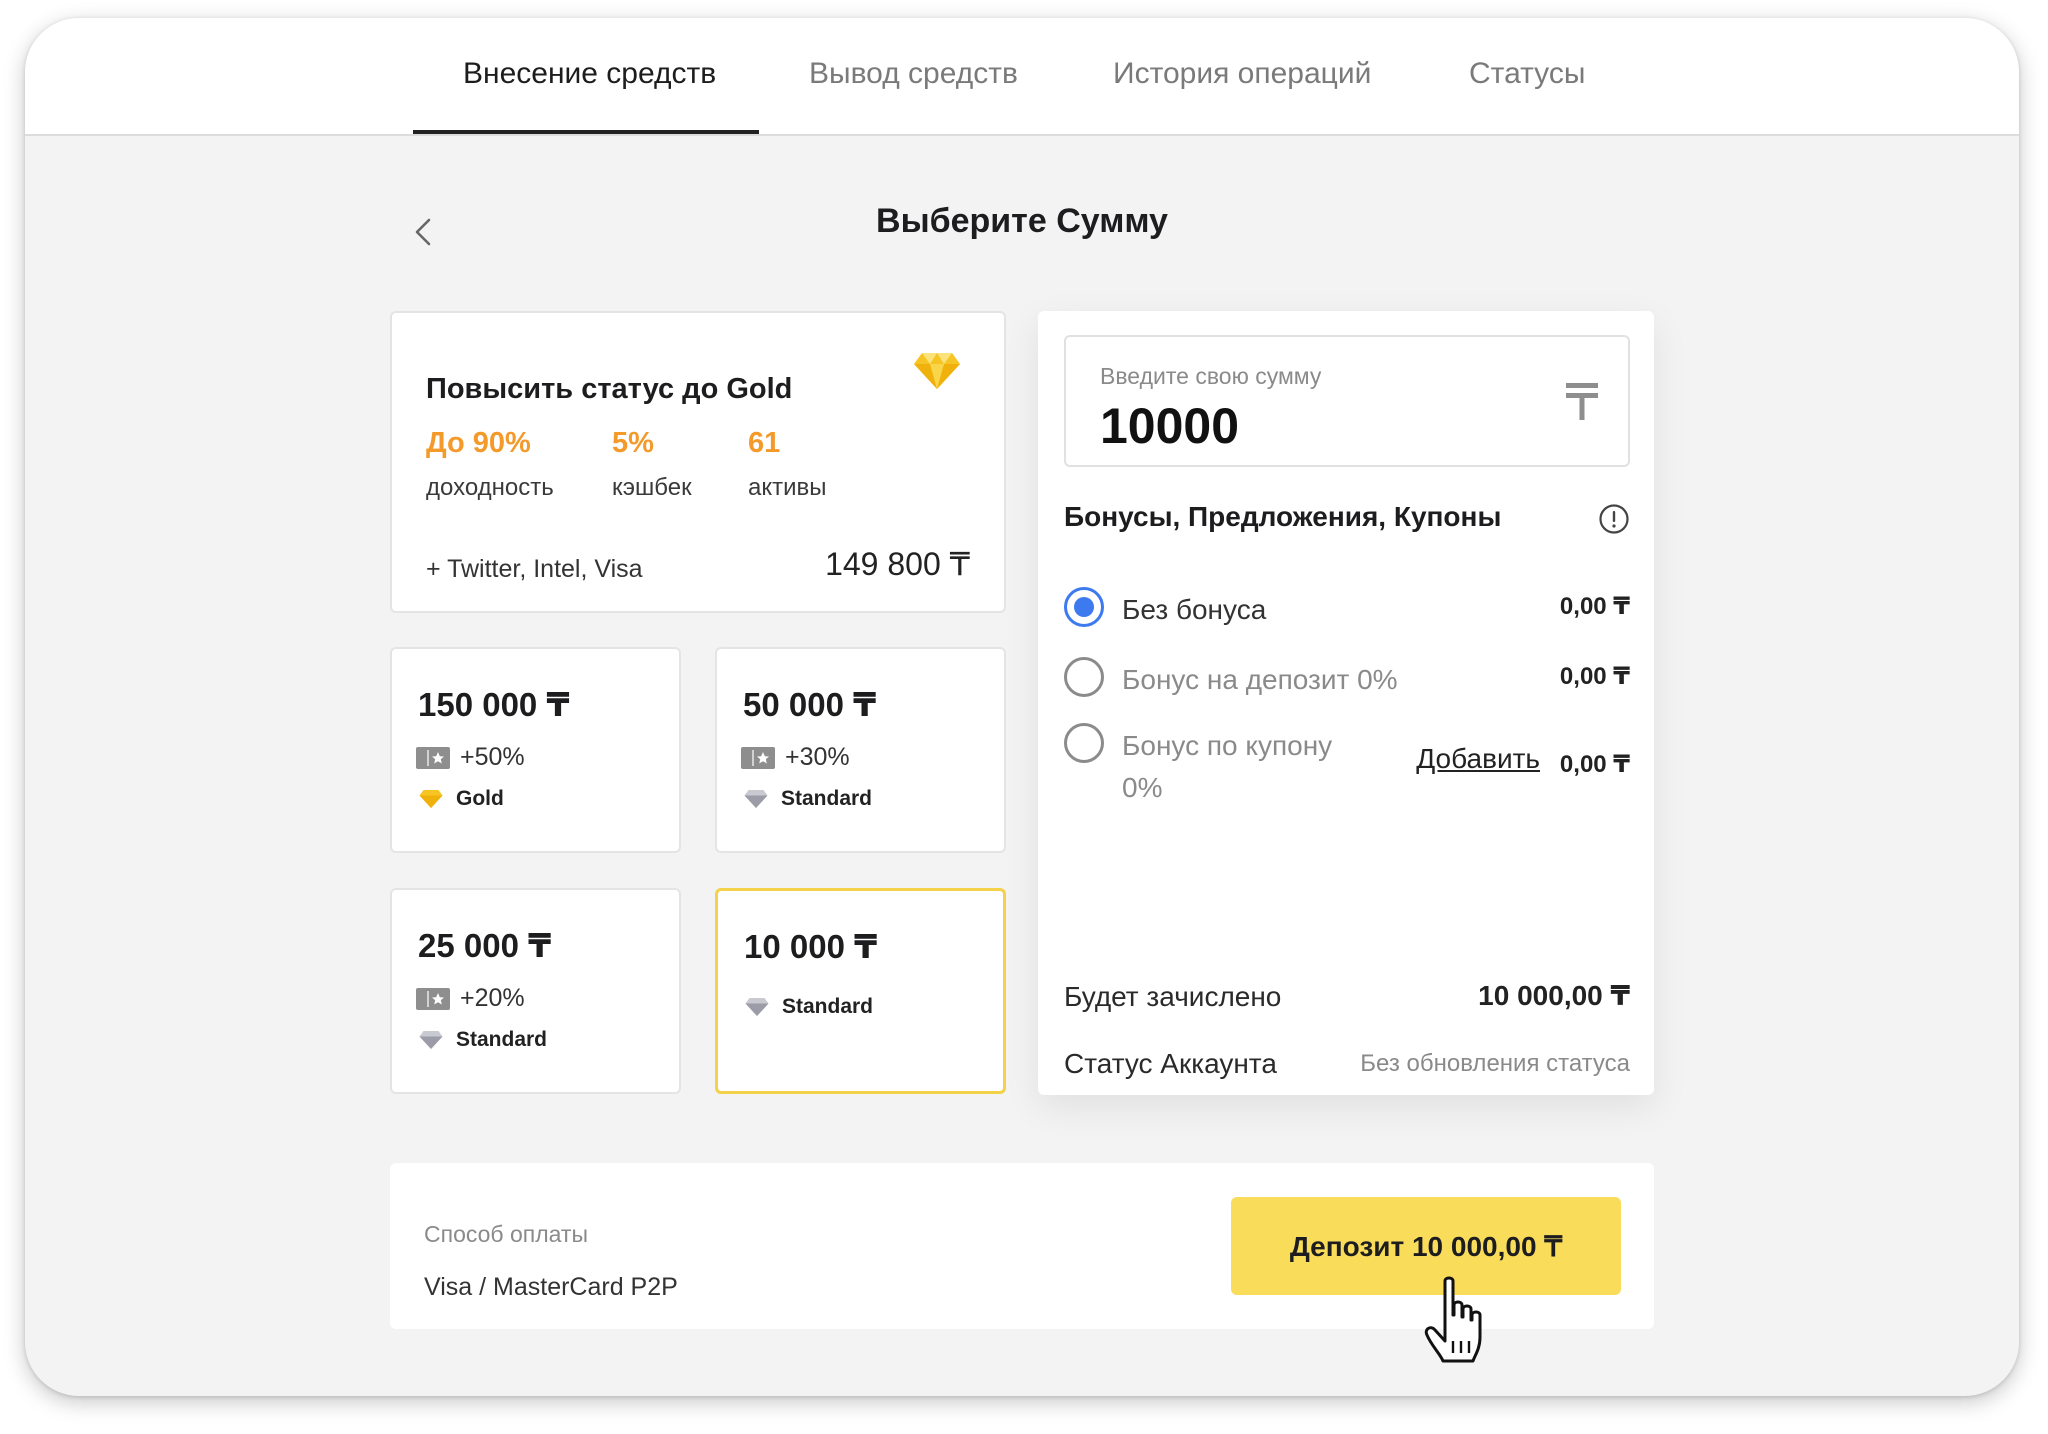 The image size is (2048, 1434). What do you see at coordinates (764, 443) in the screenshot?
I see `stat-value: 61` at bounding box center [764, 443].